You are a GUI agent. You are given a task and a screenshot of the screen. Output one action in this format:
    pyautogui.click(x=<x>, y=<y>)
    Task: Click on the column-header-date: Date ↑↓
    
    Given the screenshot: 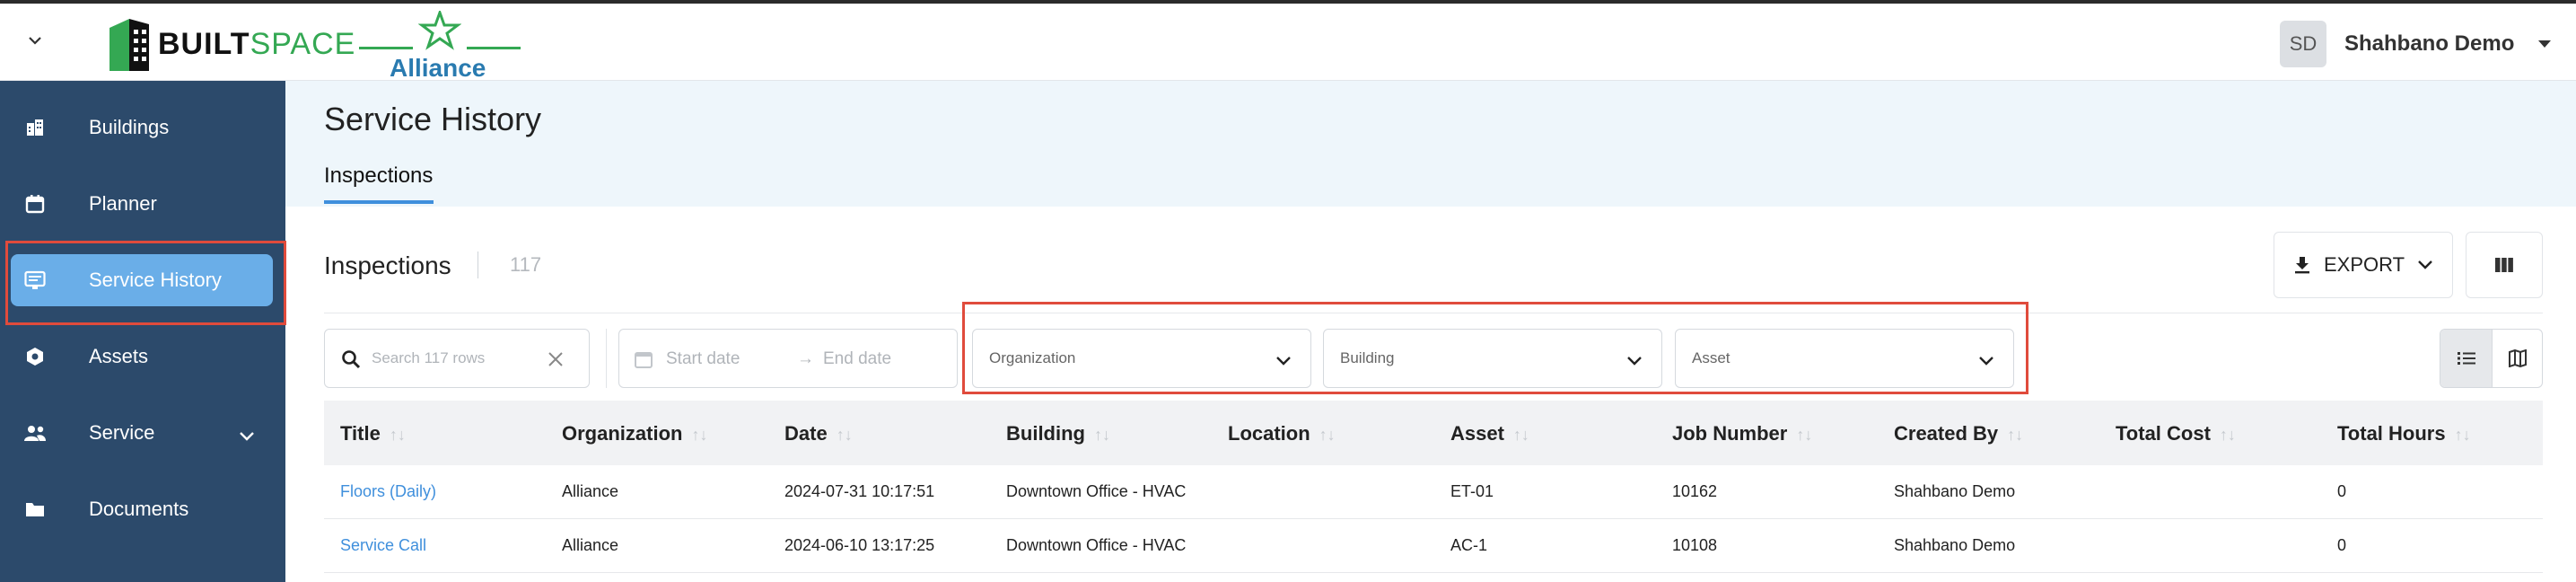 What is the action you would take?
    pyautogui.click(x=818, y=433)
    